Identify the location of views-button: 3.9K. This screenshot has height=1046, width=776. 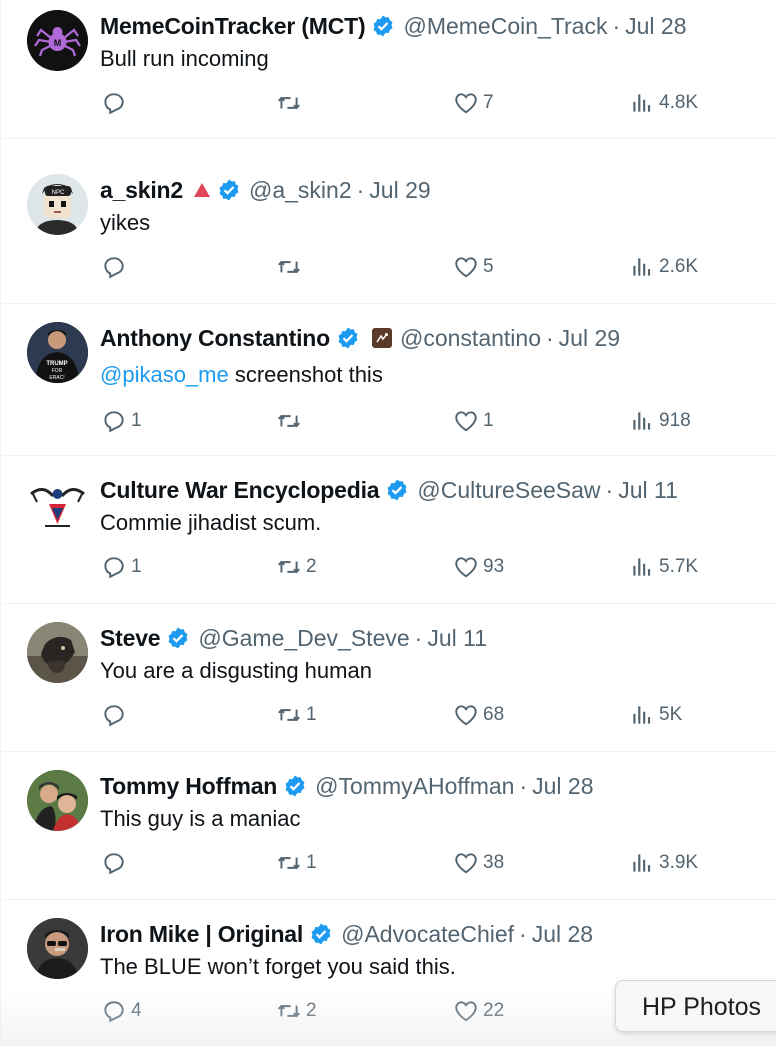
(663, 863).